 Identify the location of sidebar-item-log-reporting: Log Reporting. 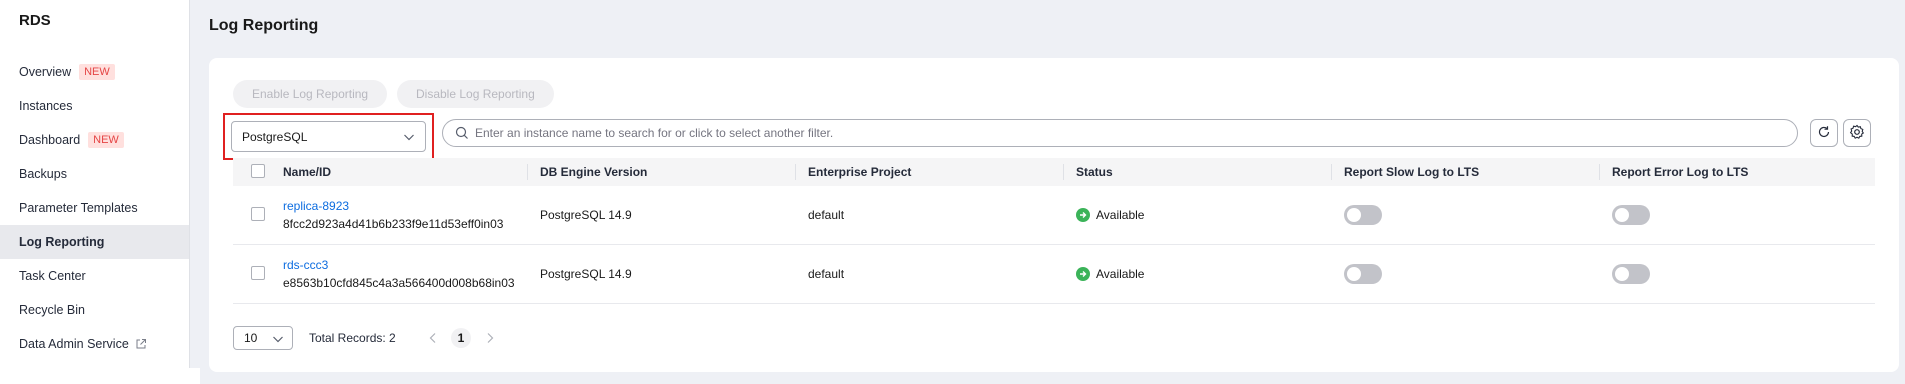
(94, 242).